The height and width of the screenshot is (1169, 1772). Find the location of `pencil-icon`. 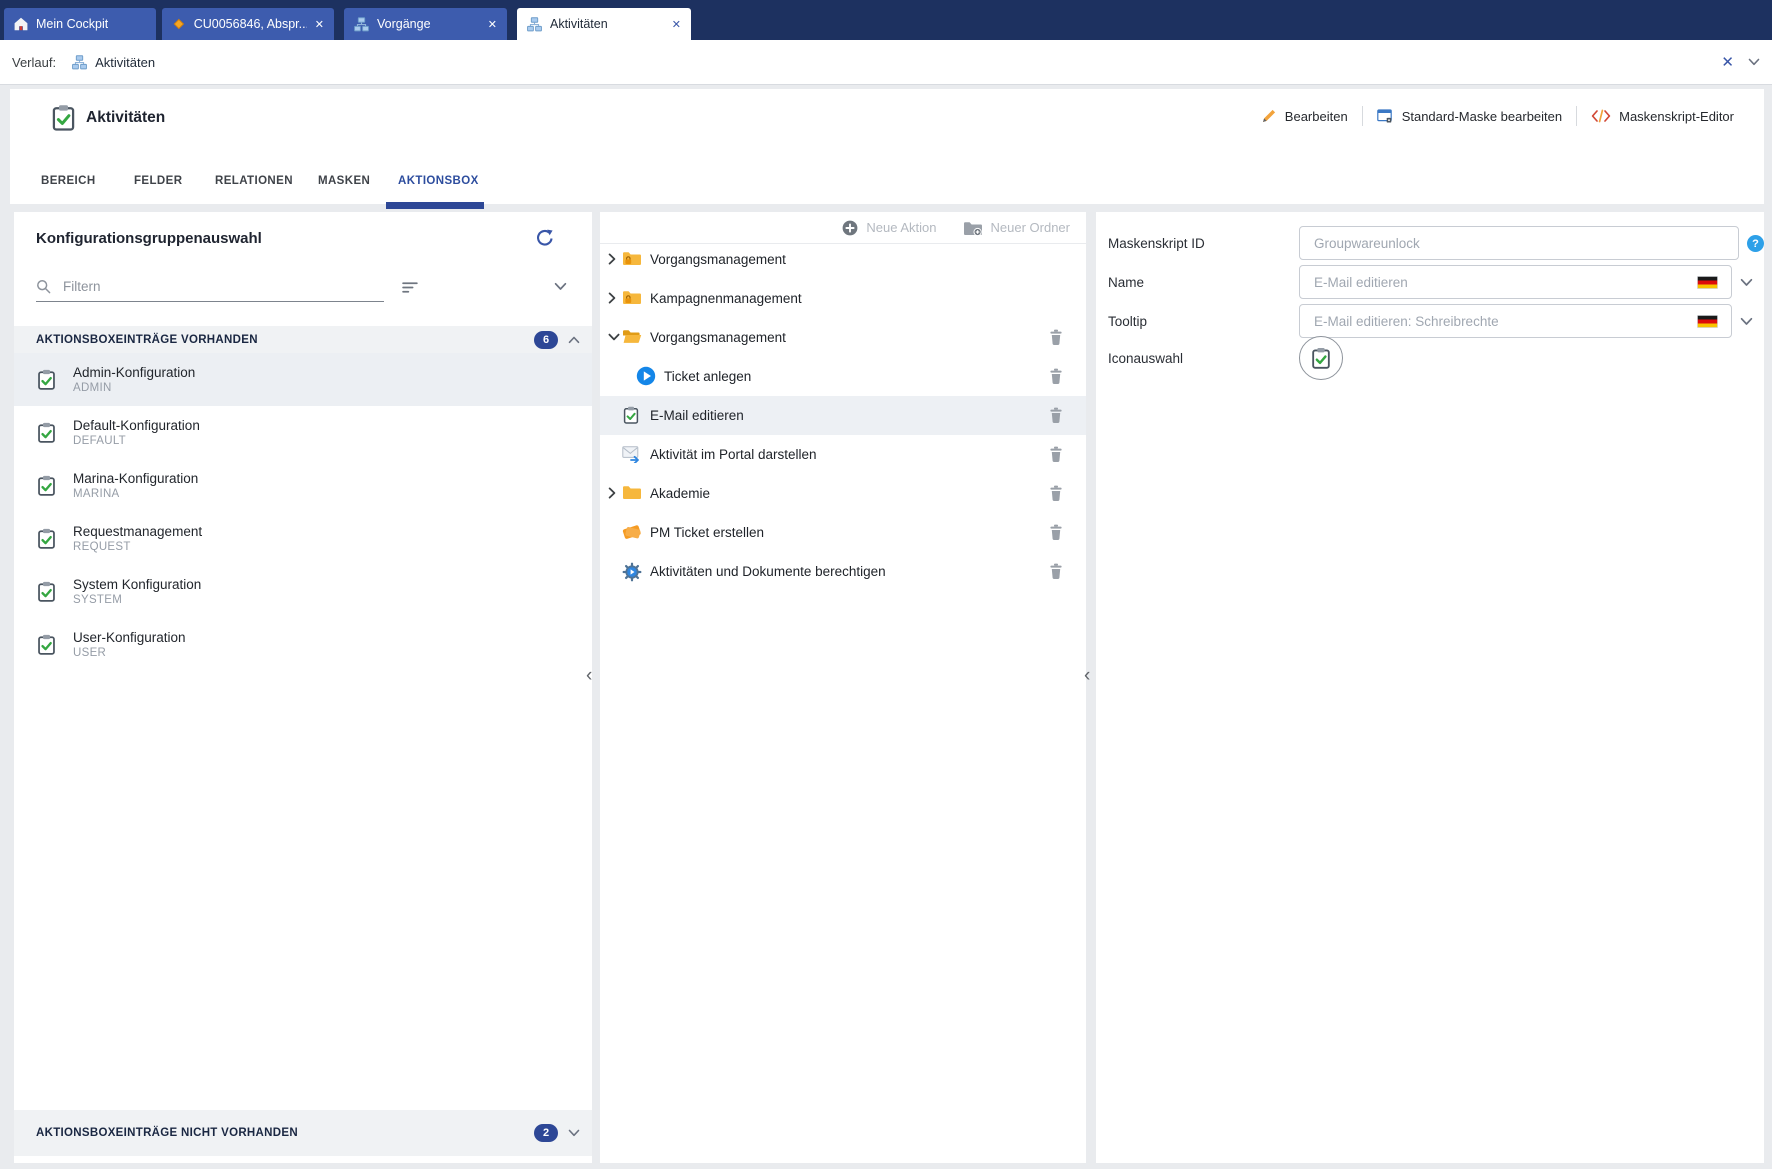

pencil-icon is located at coordinates (1269, 116).